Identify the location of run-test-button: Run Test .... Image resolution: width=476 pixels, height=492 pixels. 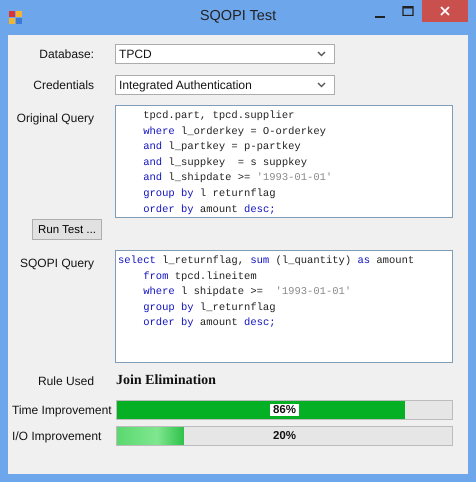
(67, 229).